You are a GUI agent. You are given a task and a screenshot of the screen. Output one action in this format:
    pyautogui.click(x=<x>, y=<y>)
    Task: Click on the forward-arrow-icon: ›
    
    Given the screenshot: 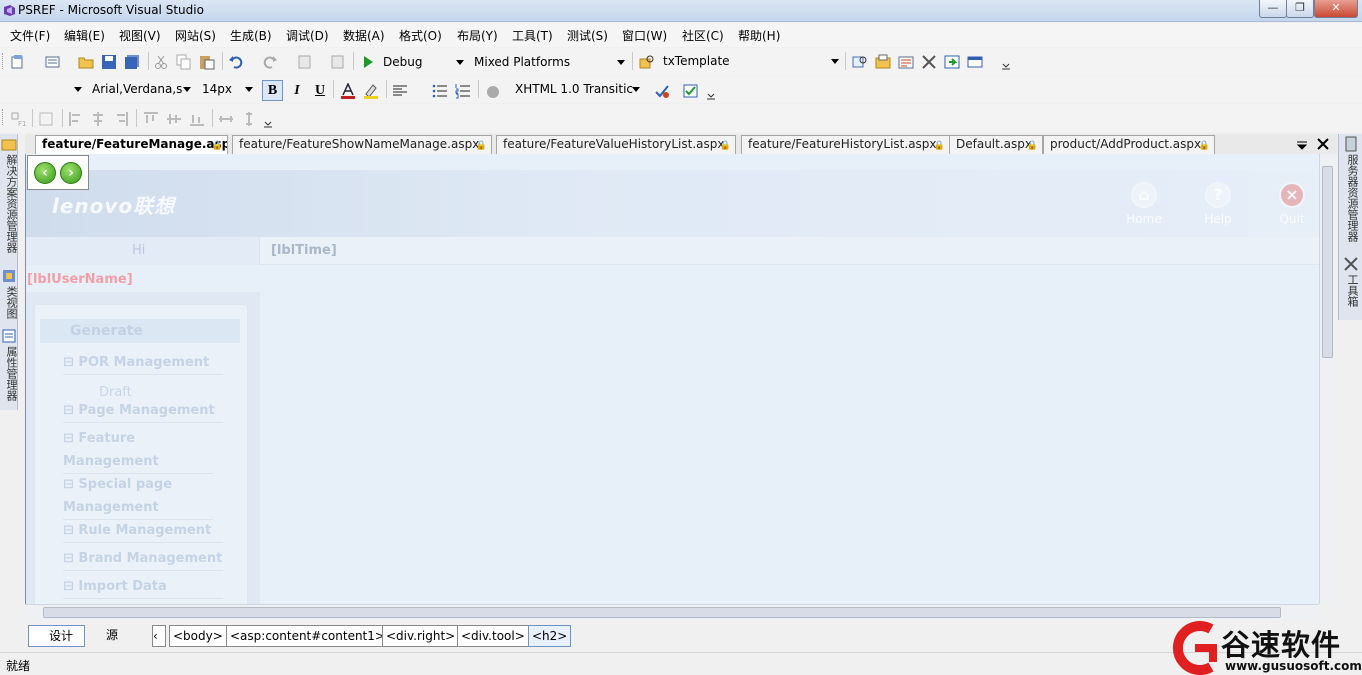 What is the action you would take?
    pyautogui.click(x=71, y=173)
    